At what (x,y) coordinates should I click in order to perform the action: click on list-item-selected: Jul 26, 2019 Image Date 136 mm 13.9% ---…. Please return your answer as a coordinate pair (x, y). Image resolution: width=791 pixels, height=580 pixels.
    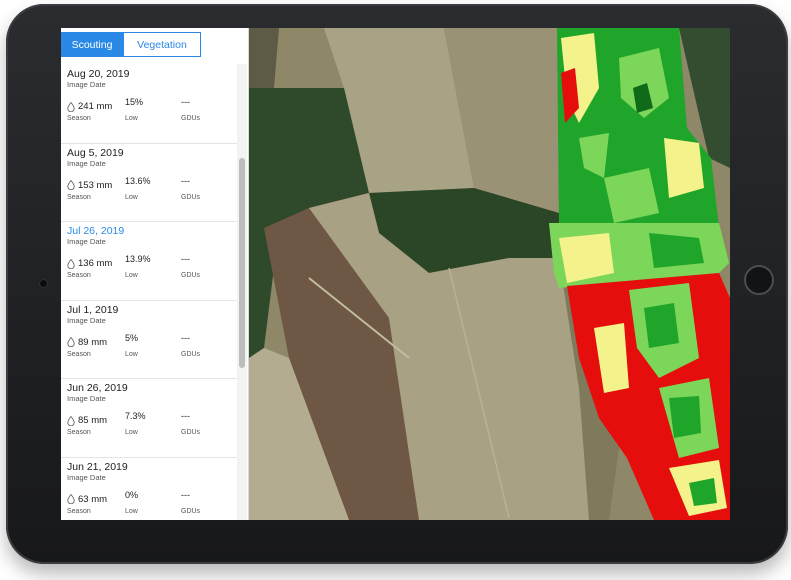
    Looking at the image, I should click on (149, 261).